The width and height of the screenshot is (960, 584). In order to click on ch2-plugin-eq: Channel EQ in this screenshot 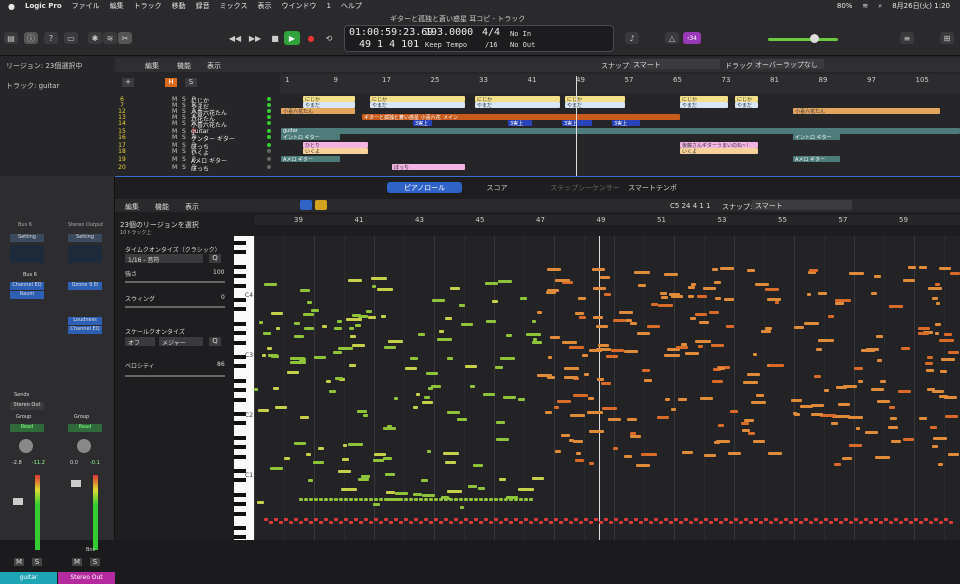, I will do `click(85, 330)`.